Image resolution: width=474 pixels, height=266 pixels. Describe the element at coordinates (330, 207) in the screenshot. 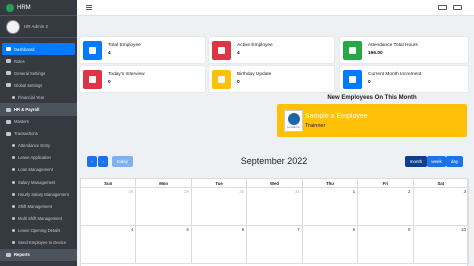

I see `calendar-day-cell: 1` at that location.